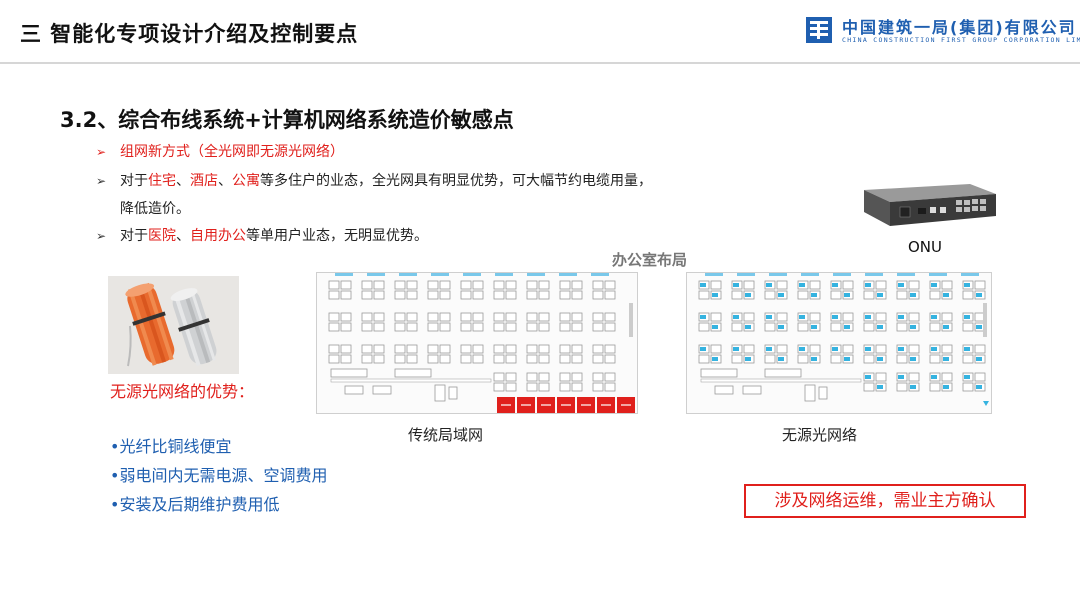  Describe the element at coordinates (959, 27) in the screenshot. I see `company-name-cn: 中国建筑一局(集团)有限公司` at that location.